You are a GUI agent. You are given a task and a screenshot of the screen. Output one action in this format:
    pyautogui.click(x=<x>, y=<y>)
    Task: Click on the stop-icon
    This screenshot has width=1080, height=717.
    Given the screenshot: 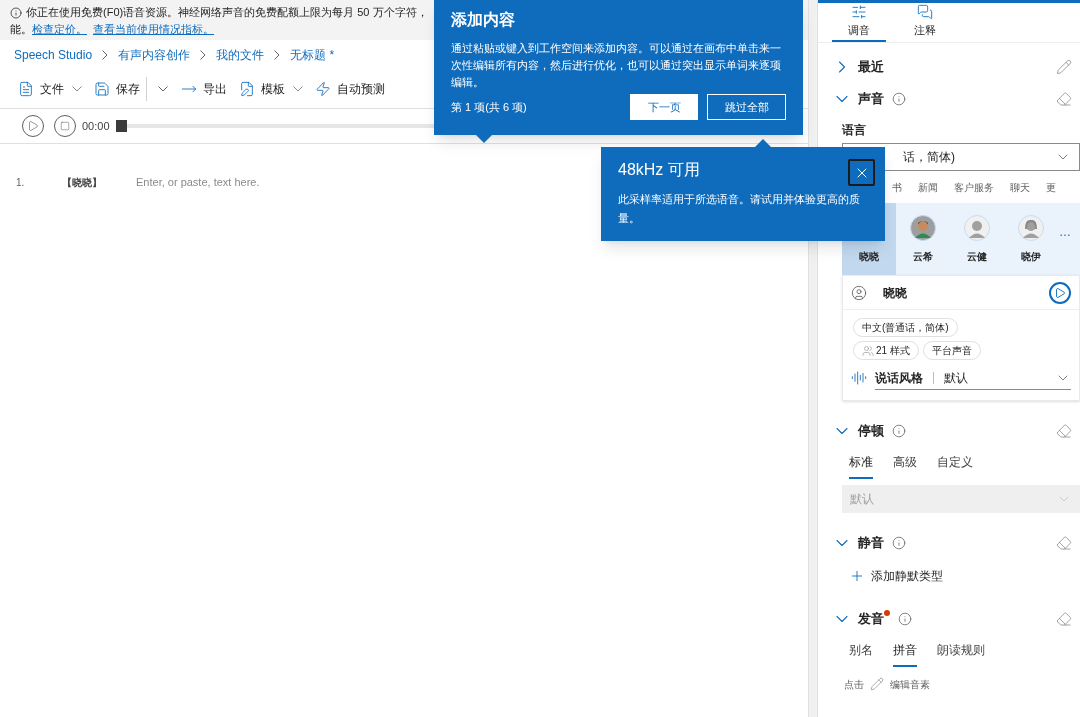 What is the action you would take?
    pyautogui.click(x=65, y=126)
    